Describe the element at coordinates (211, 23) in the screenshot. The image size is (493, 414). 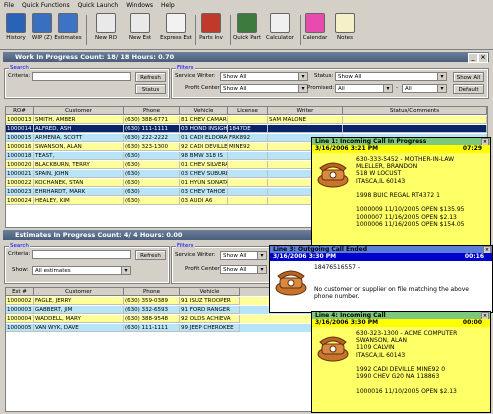
I see `parts-inv-icon` at that location.